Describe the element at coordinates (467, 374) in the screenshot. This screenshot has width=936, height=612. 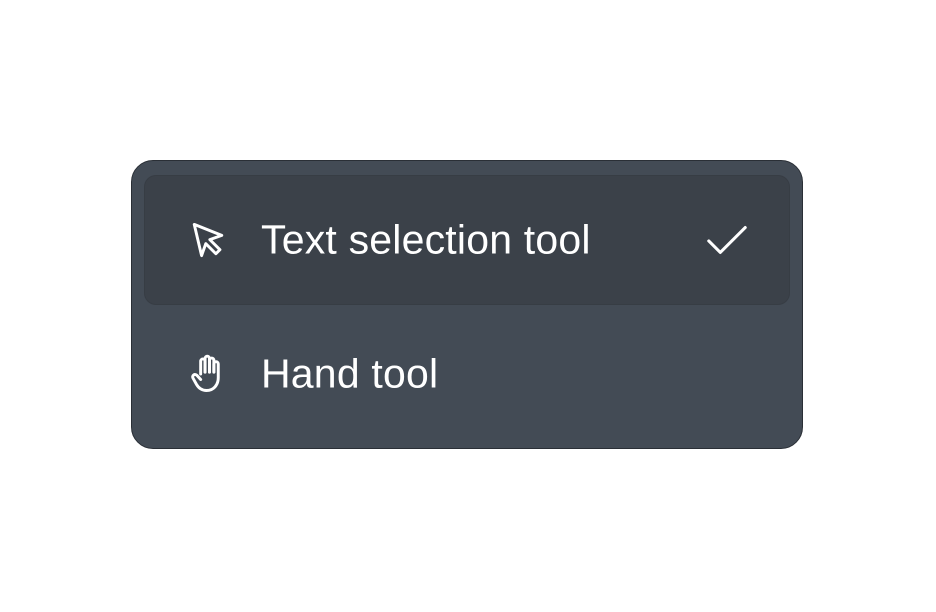
I see `menu-item-hand-tool: Hand tool` at that location.